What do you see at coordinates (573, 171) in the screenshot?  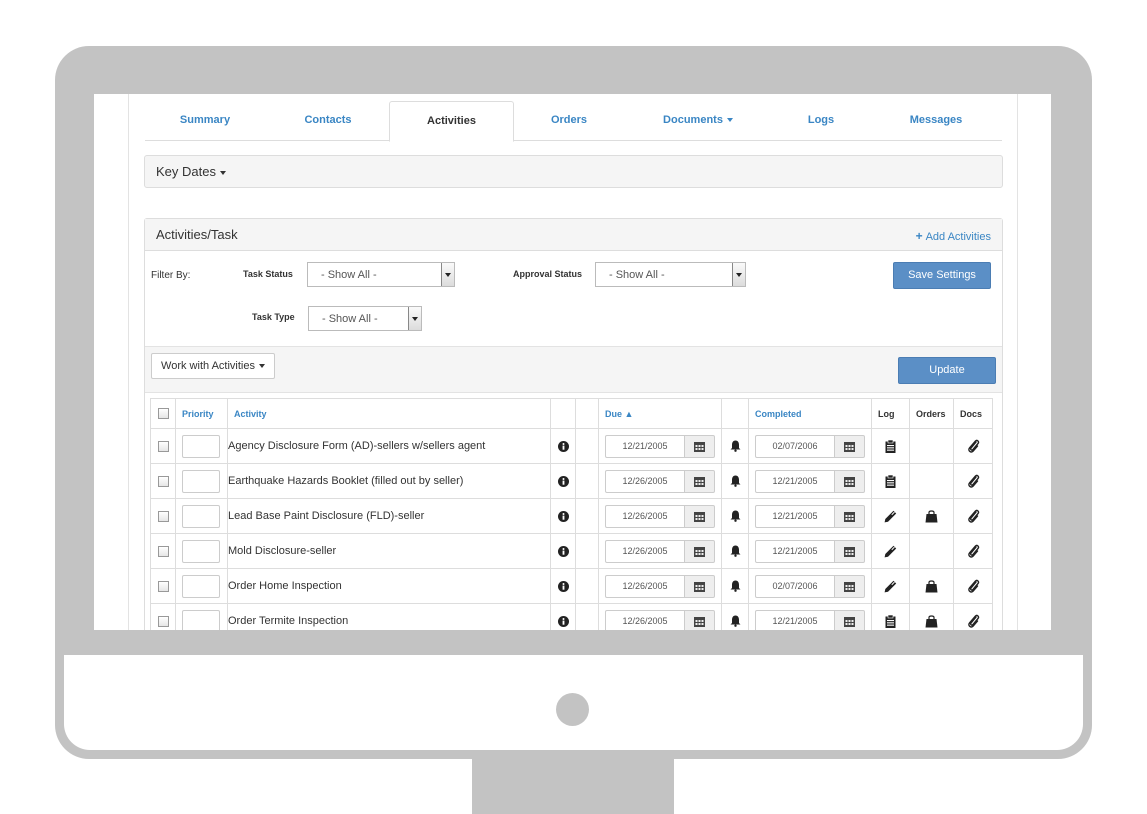 I see `key-dates-panel: Key Dates` at bounding box center [573, 171].